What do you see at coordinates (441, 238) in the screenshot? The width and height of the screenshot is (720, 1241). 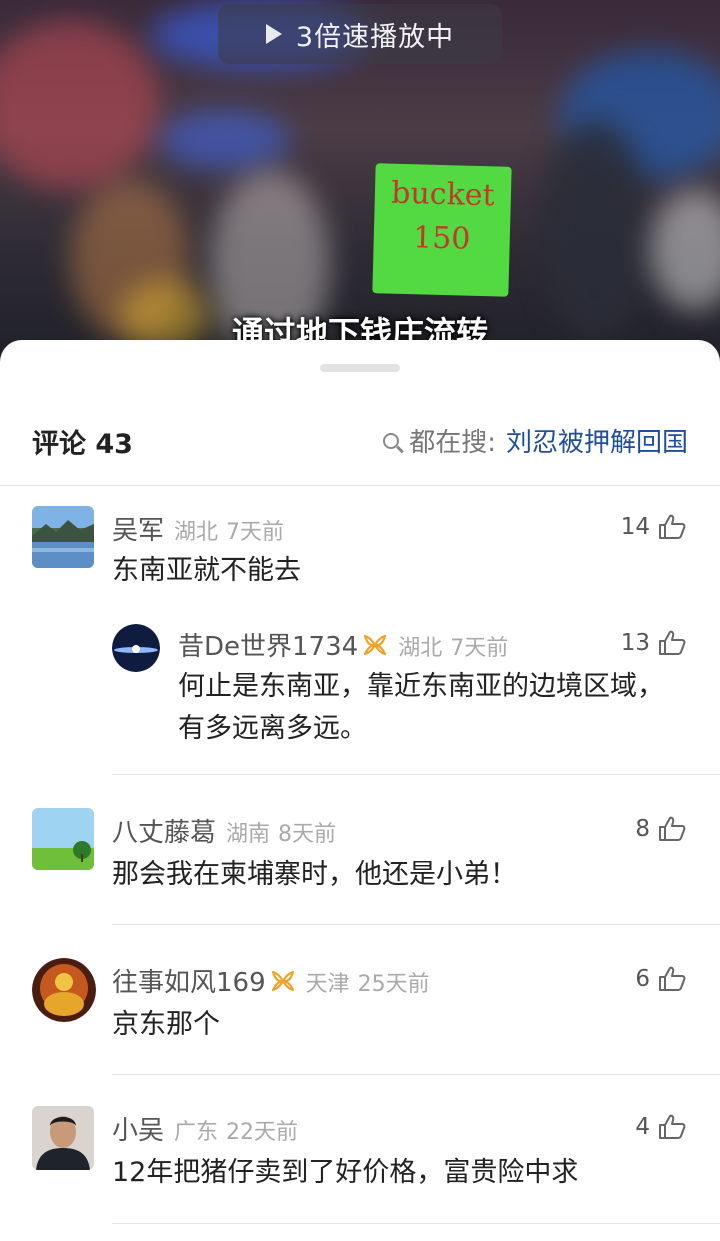 I see `sign-line-2: 150` at bounding box center [441, 238].